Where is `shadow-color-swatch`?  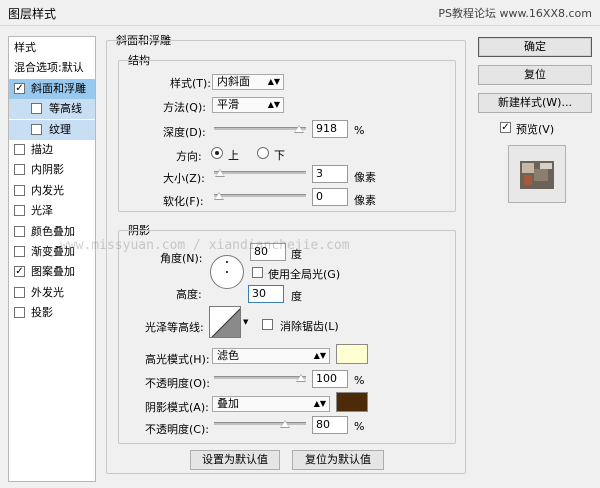
shadow-color-swatch is located at coordinates (352, 402).